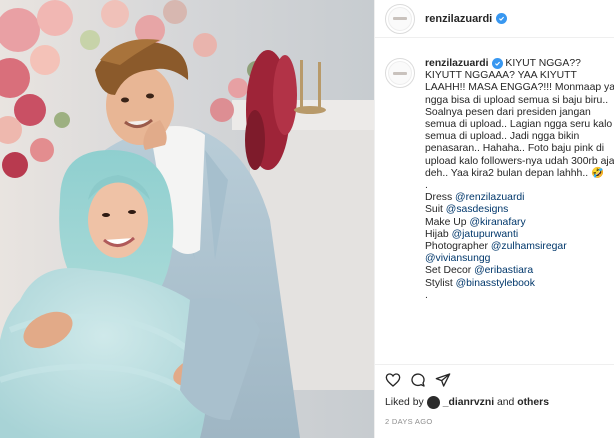 This screenshot has width=614, height=438. I want to click on credit-line: @viviansungg, so click(457, 258).